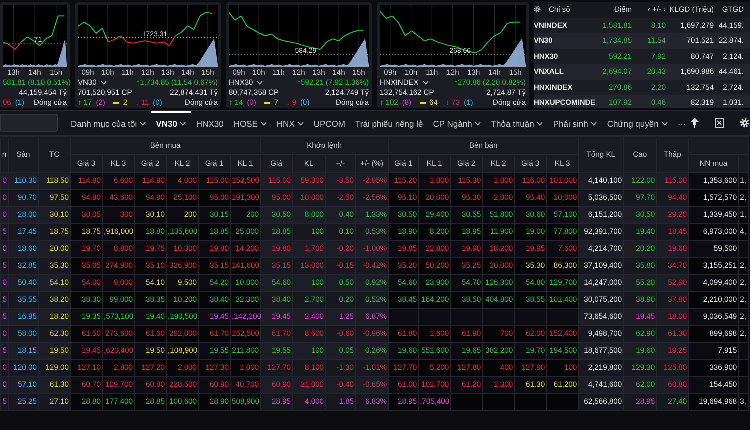  Describe the element at coordinates (210, 123) in the screenshot. I see `tab: HNX30` at that location.